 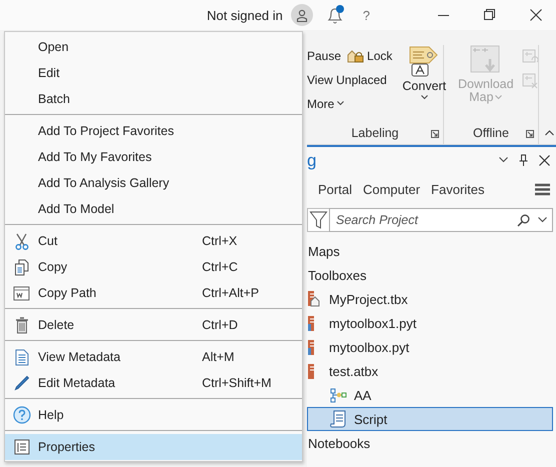 I want to click on menu-item: Edit Metadata Ctrl+Shift+M, so click(x=153, y=383).